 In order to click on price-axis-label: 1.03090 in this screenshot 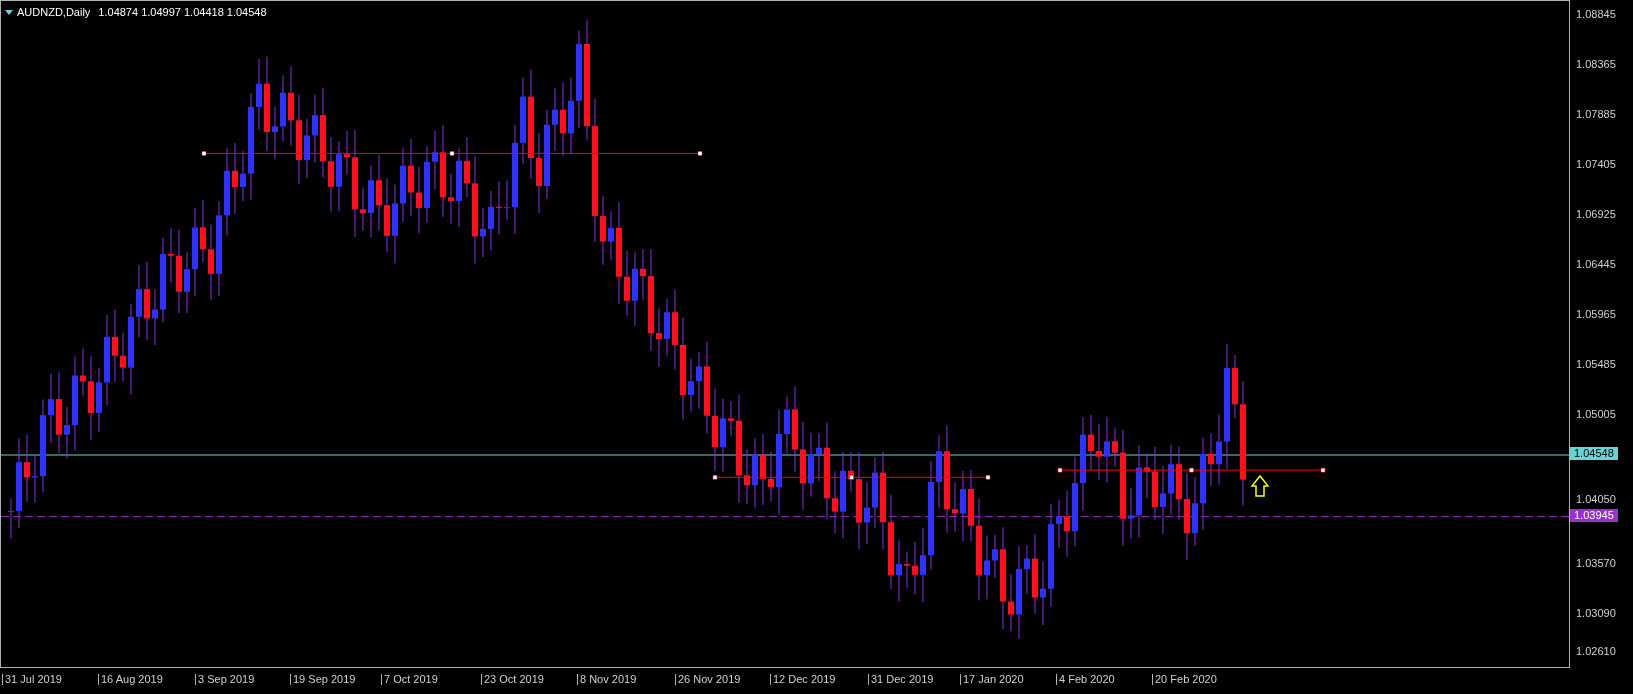, I will do `click(1596, 613)`.